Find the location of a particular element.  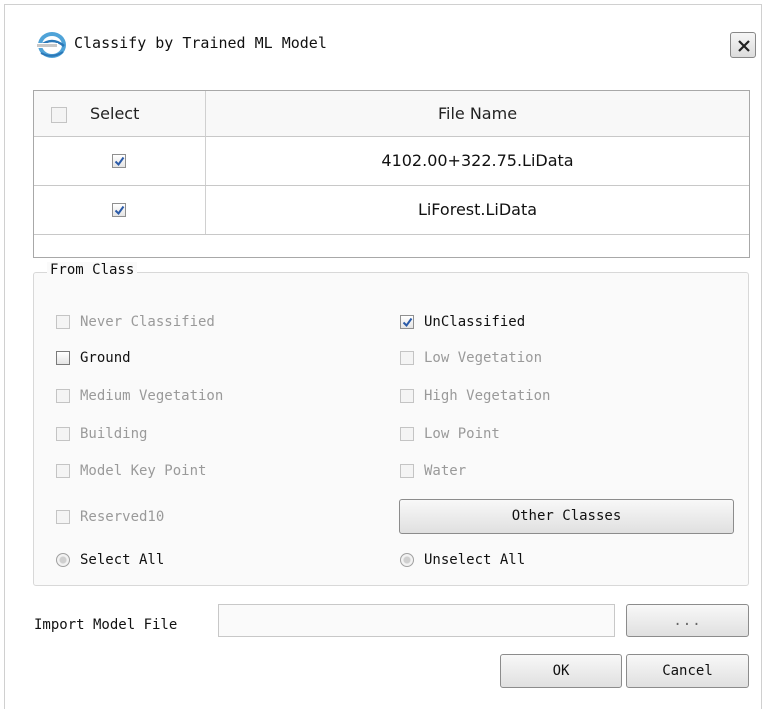

option-label: Water is located at coordinates (445, 471).